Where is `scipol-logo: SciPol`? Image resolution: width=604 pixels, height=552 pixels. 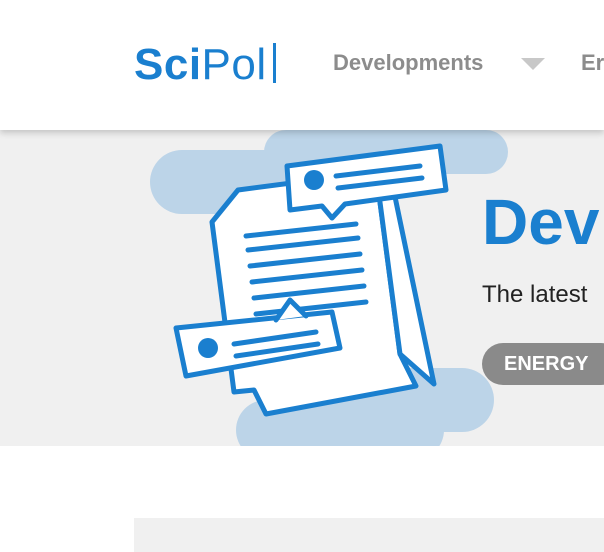 scipol-logo: SciPol is located at coordinates (205, 65).